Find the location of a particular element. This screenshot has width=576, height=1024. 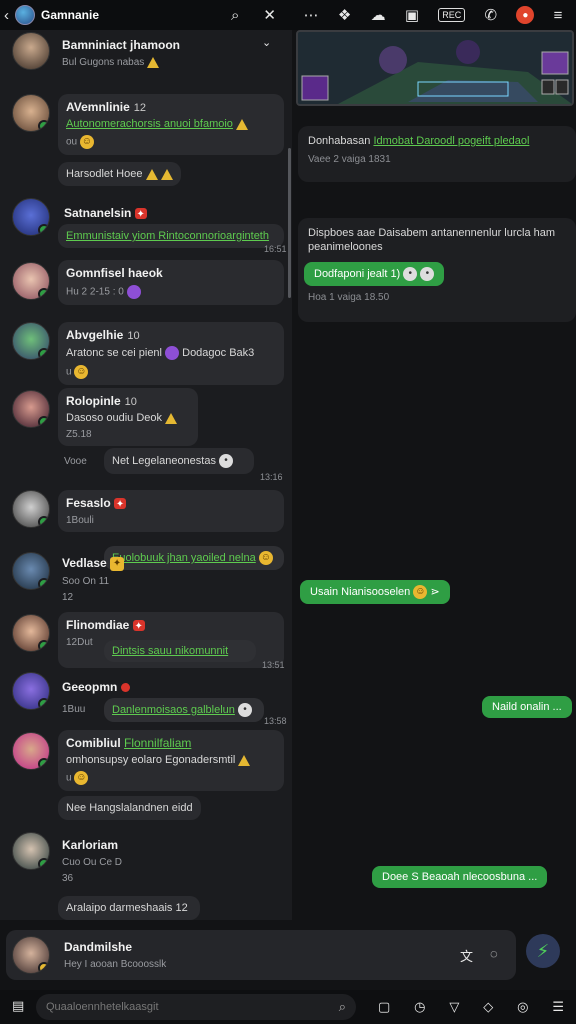

message-meta: 1Bouli is located at coordinates (80, 520).